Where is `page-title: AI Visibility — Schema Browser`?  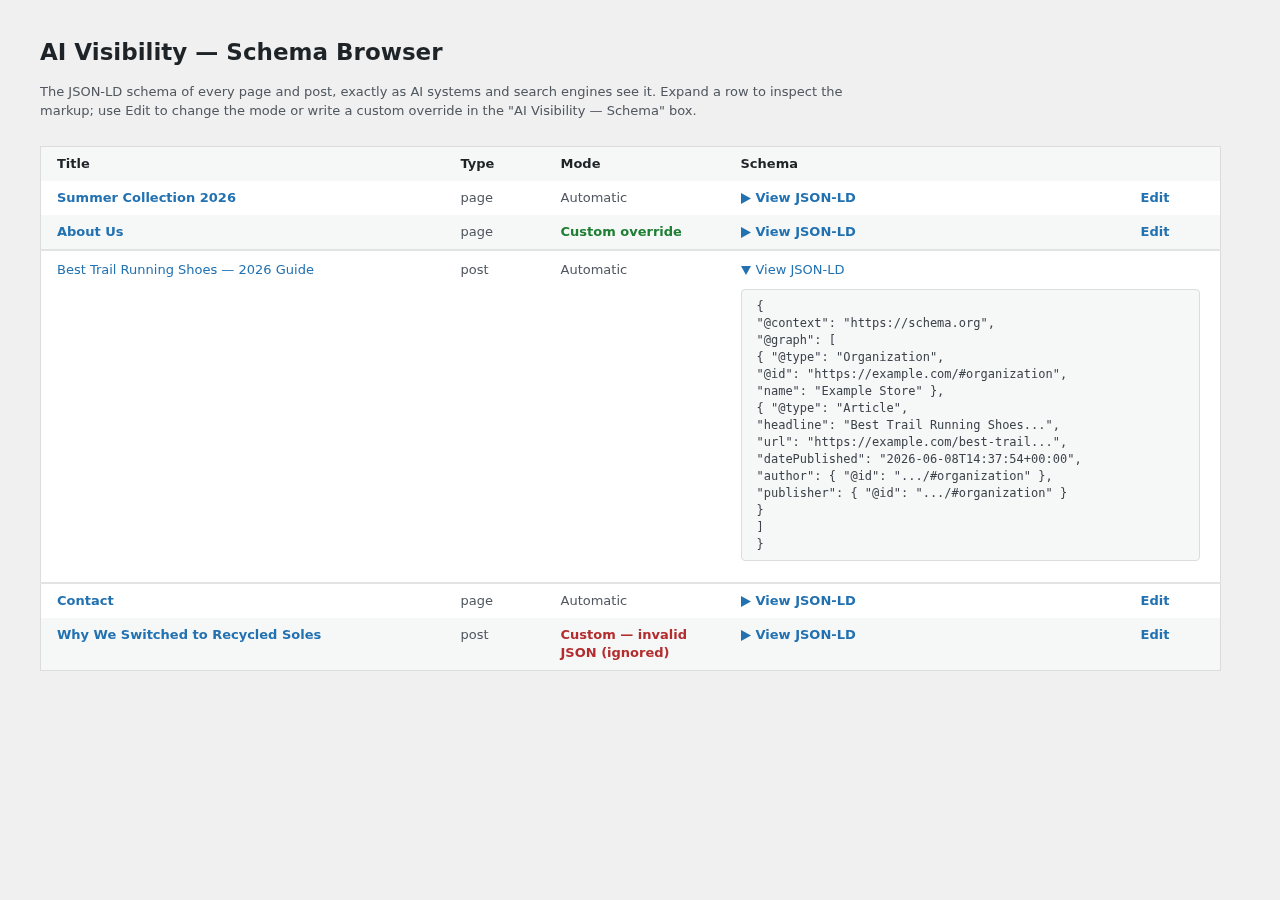 page-title: AI Visibility — Schema Browser is located at coordinates (242, 52).